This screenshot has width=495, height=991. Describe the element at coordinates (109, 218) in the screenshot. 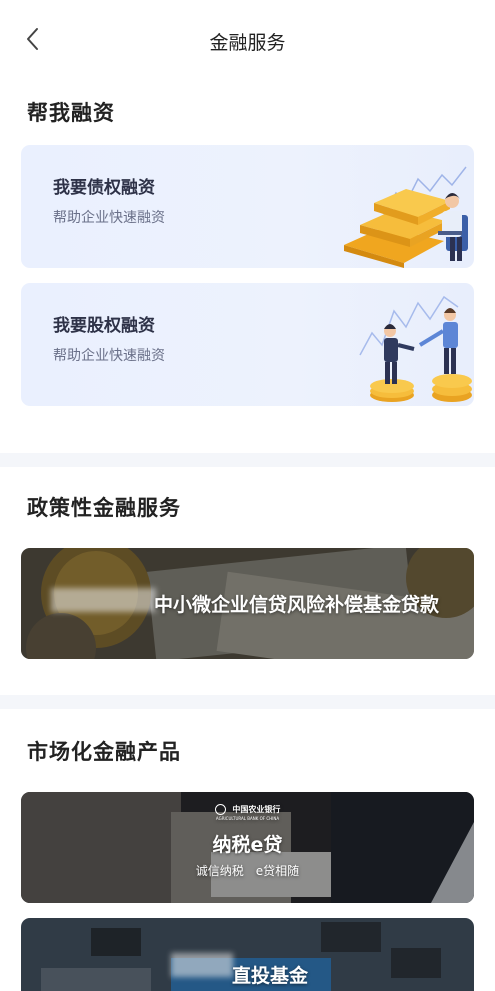

I see `debt-financing-subtitle: 帮助企业快速融资` at that location.